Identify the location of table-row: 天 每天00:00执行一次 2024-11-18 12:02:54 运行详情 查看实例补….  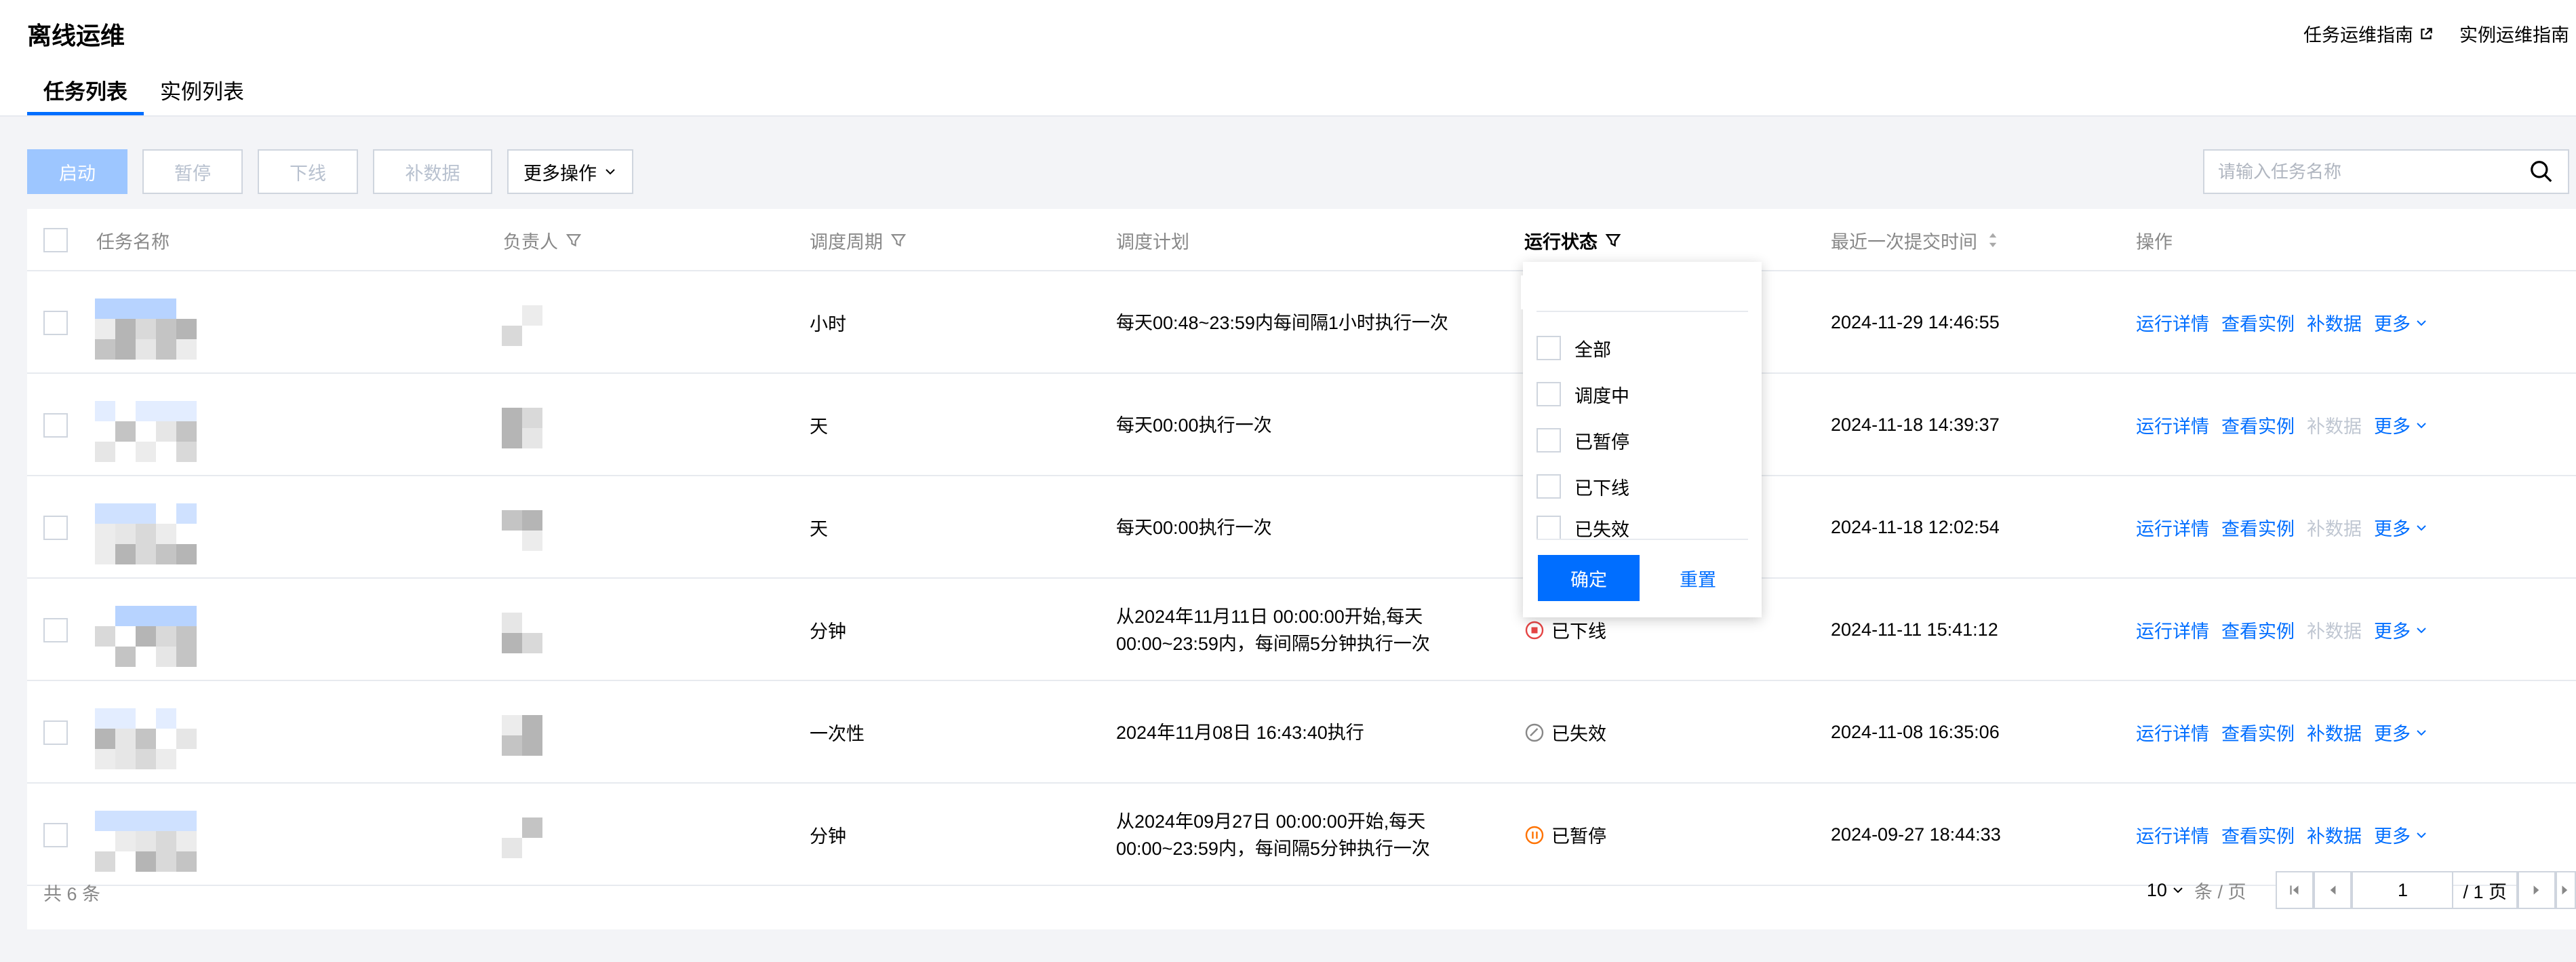
(1301, 527).